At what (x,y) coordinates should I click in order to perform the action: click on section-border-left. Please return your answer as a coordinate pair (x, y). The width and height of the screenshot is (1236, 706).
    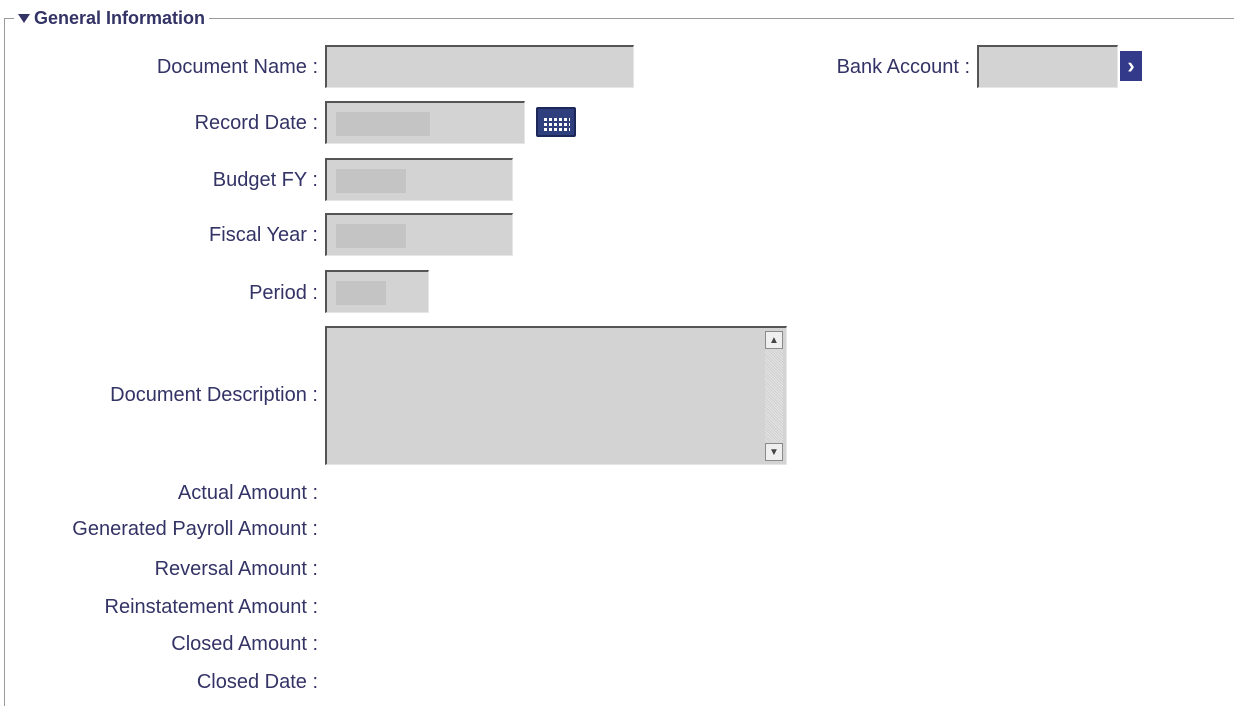
    Looking at the image, I should click on (4, 362).